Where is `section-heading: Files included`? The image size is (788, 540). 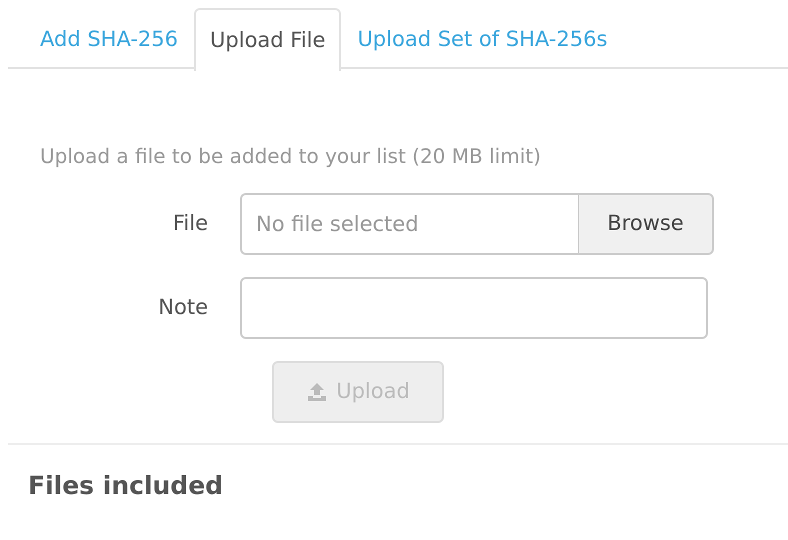
section-heading: Files included is located at coordinates (126, 486).